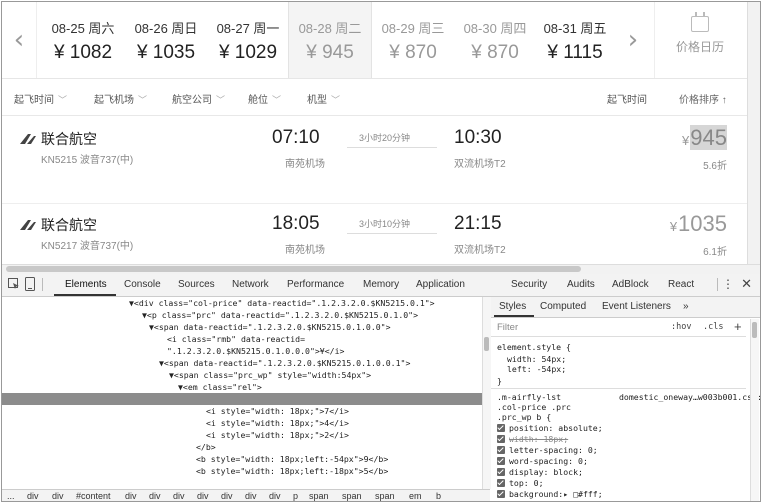 The width and height of the screenshot is (762, 502). What do you see at coordinates (633, 40) in the screenshot?
I see `chevron-right-icon: ›` at bounding box center [633, 40].